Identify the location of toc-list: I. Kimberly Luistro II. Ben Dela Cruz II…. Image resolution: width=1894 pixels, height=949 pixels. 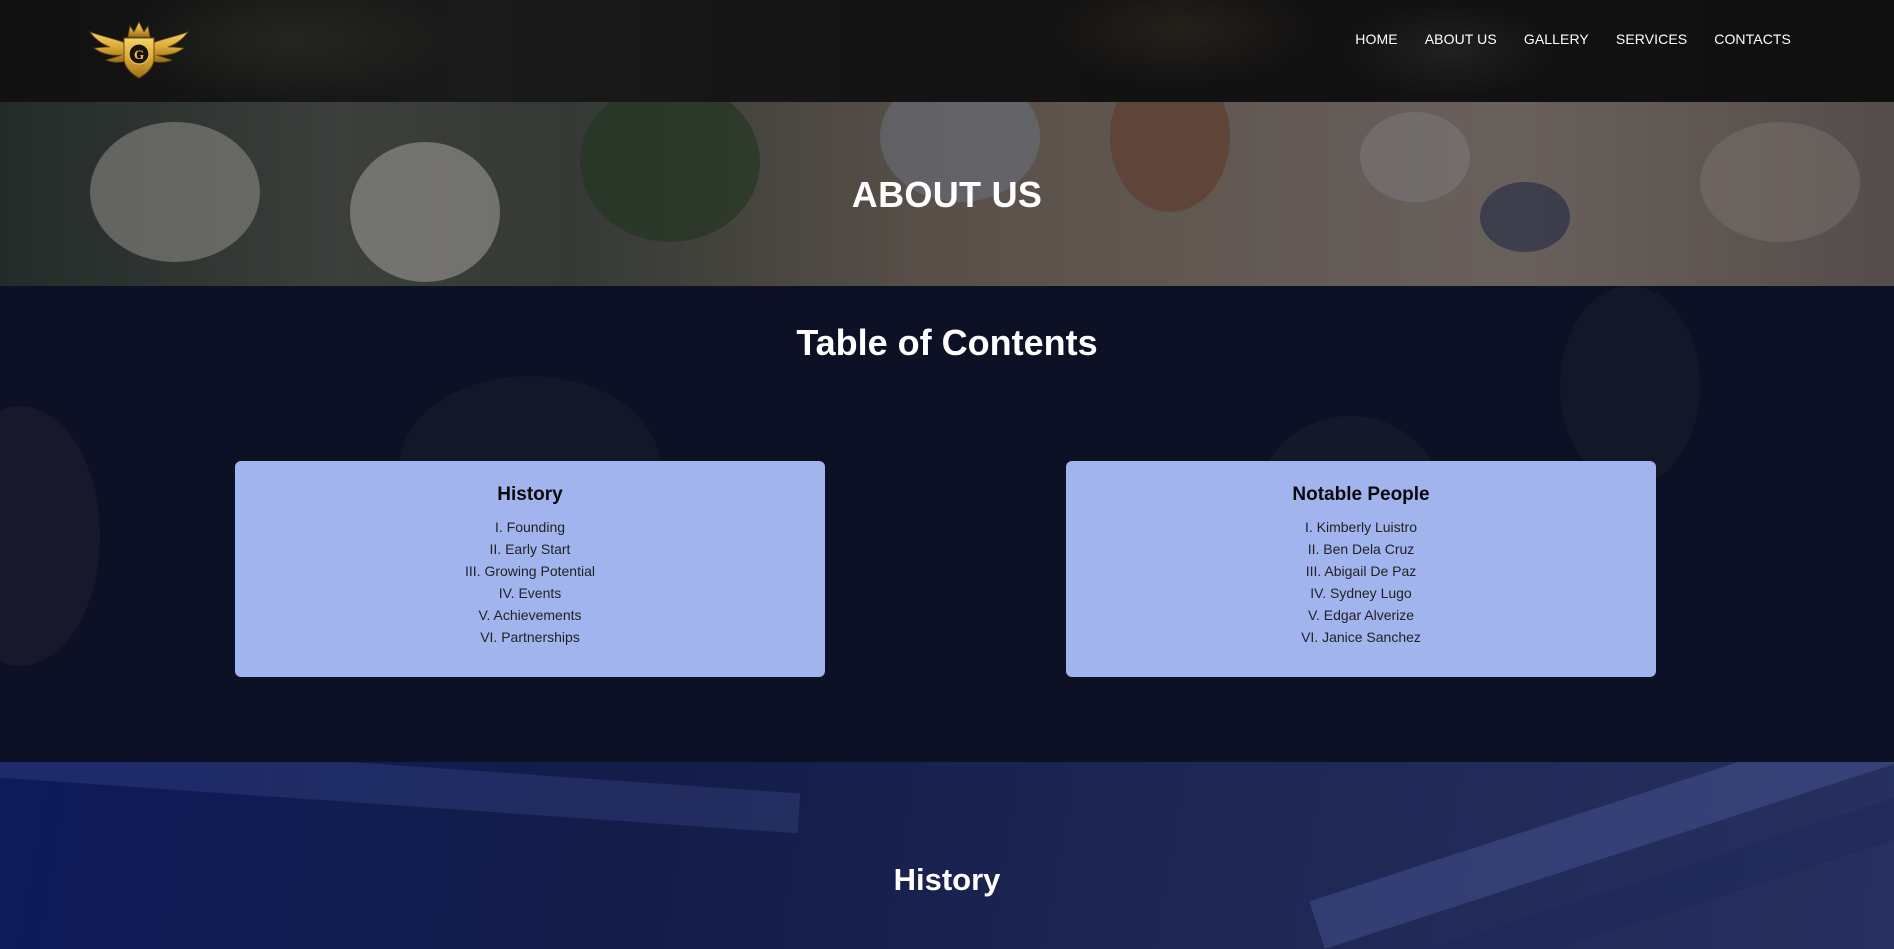
(1361, 582).